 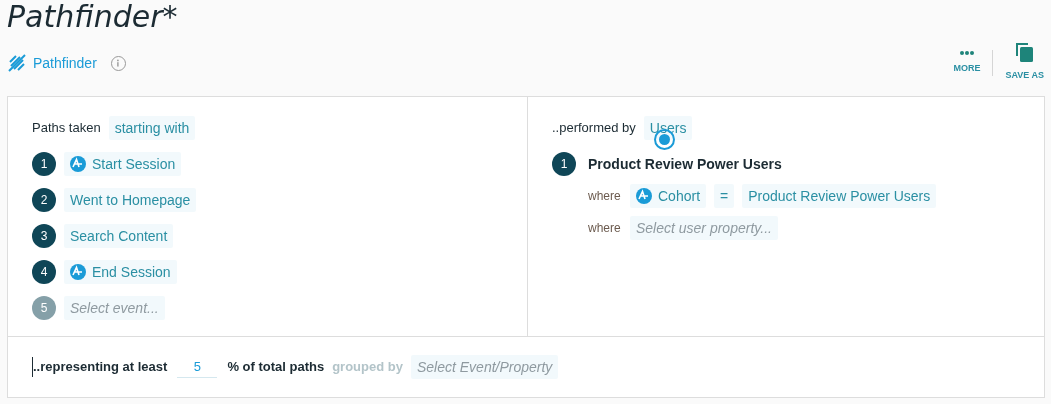 What do you see at coordinates (967, 63) in the screenshot?
I see `more-button: MORE` at bounding box center [967, 63].